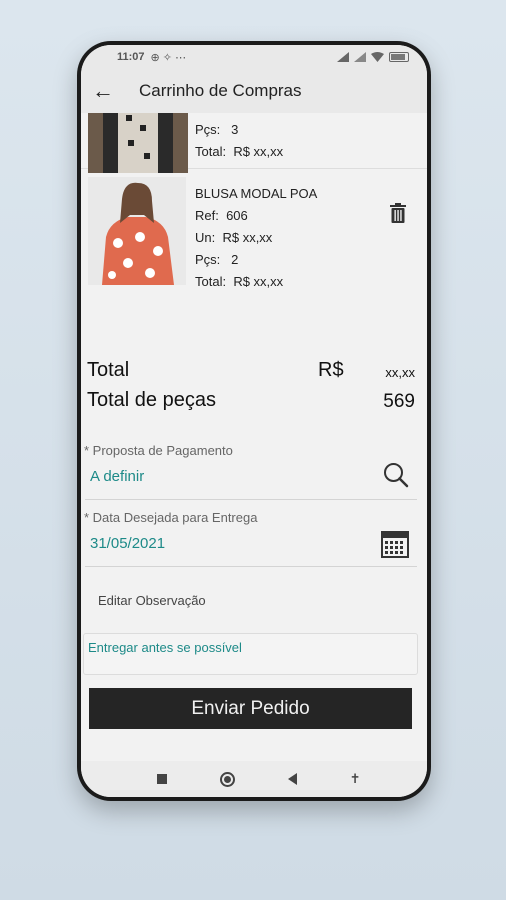 Image resolution: width=506 pixels, height=900 pixels. I want to click on pieces-value: 569, so click(399, 401).